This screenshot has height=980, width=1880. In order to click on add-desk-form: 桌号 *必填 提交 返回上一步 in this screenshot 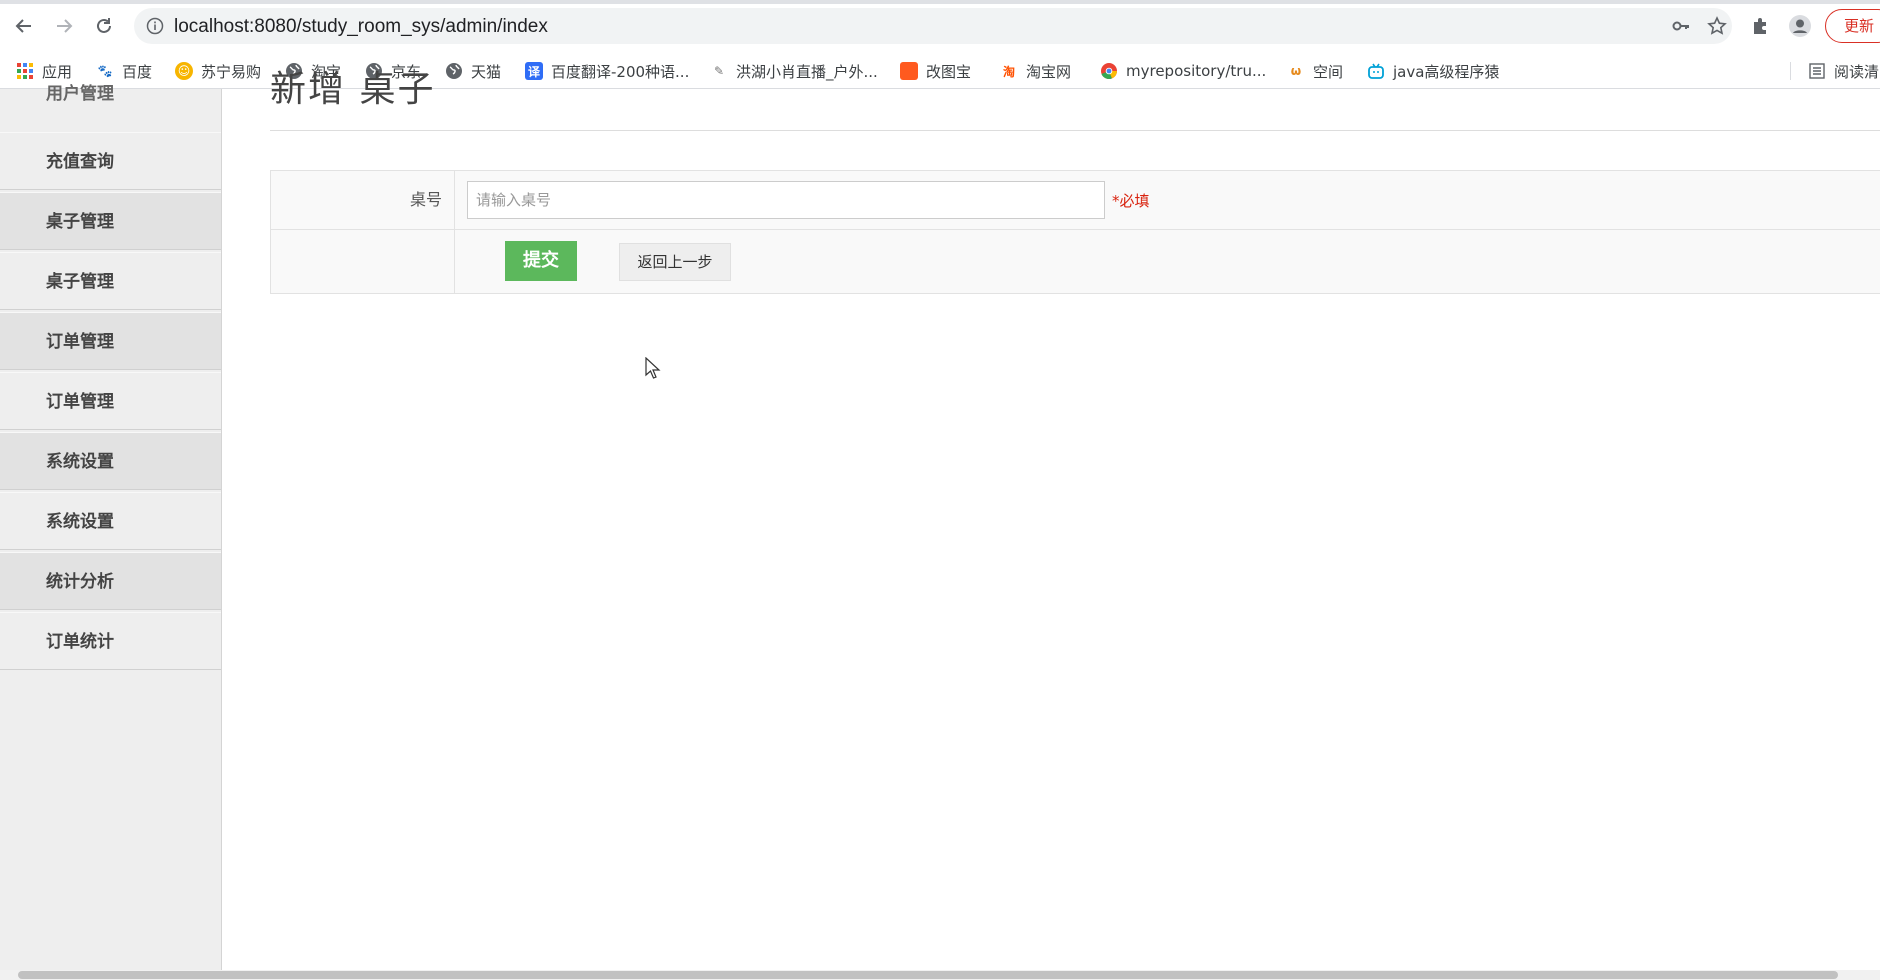, I will do `click(1075, 232)`.